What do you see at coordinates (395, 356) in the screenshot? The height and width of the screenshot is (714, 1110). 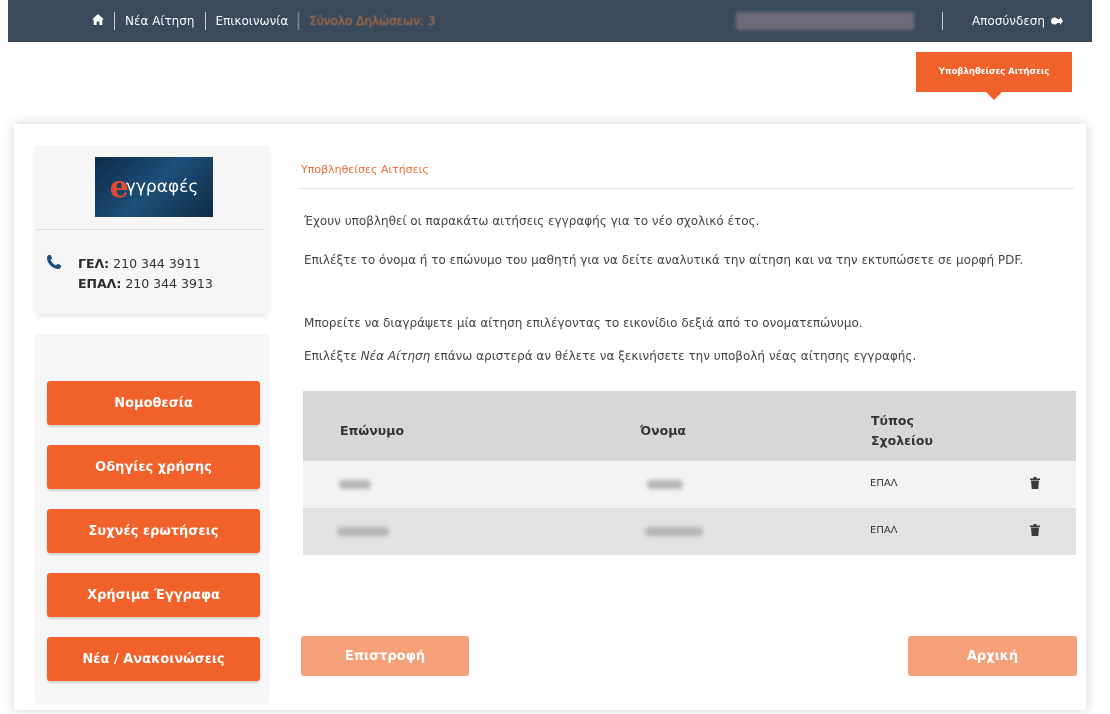 I see `p4-italic: Νέα Αίτηση` at bounding box center [395, 356].